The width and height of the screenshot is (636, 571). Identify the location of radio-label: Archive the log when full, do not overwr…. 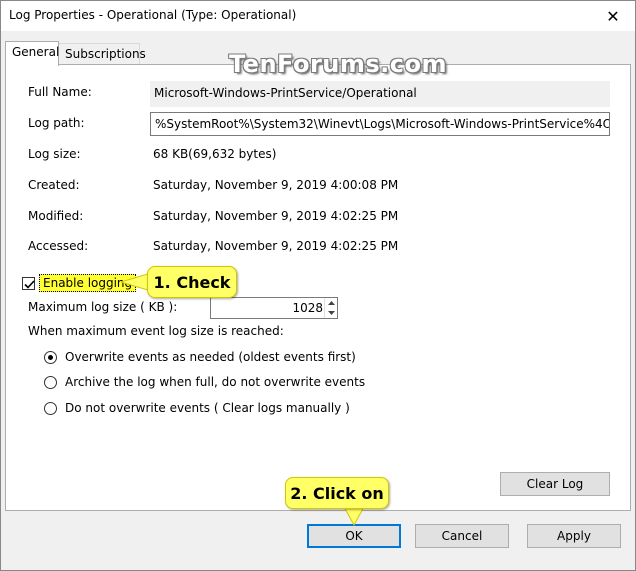
(215, 382).